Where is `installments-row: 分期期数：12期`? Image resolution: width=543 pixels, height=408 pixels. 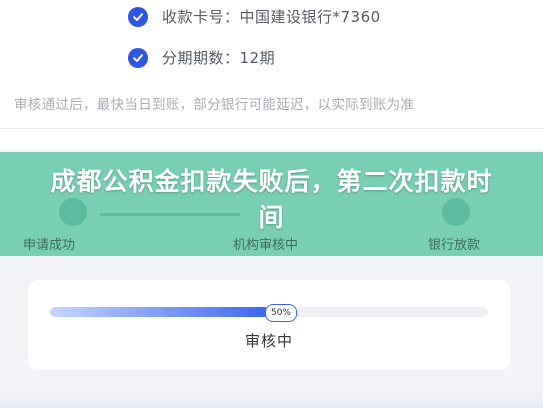 installments-row: 分期期数：12期 is located at coordinates (201, 57).